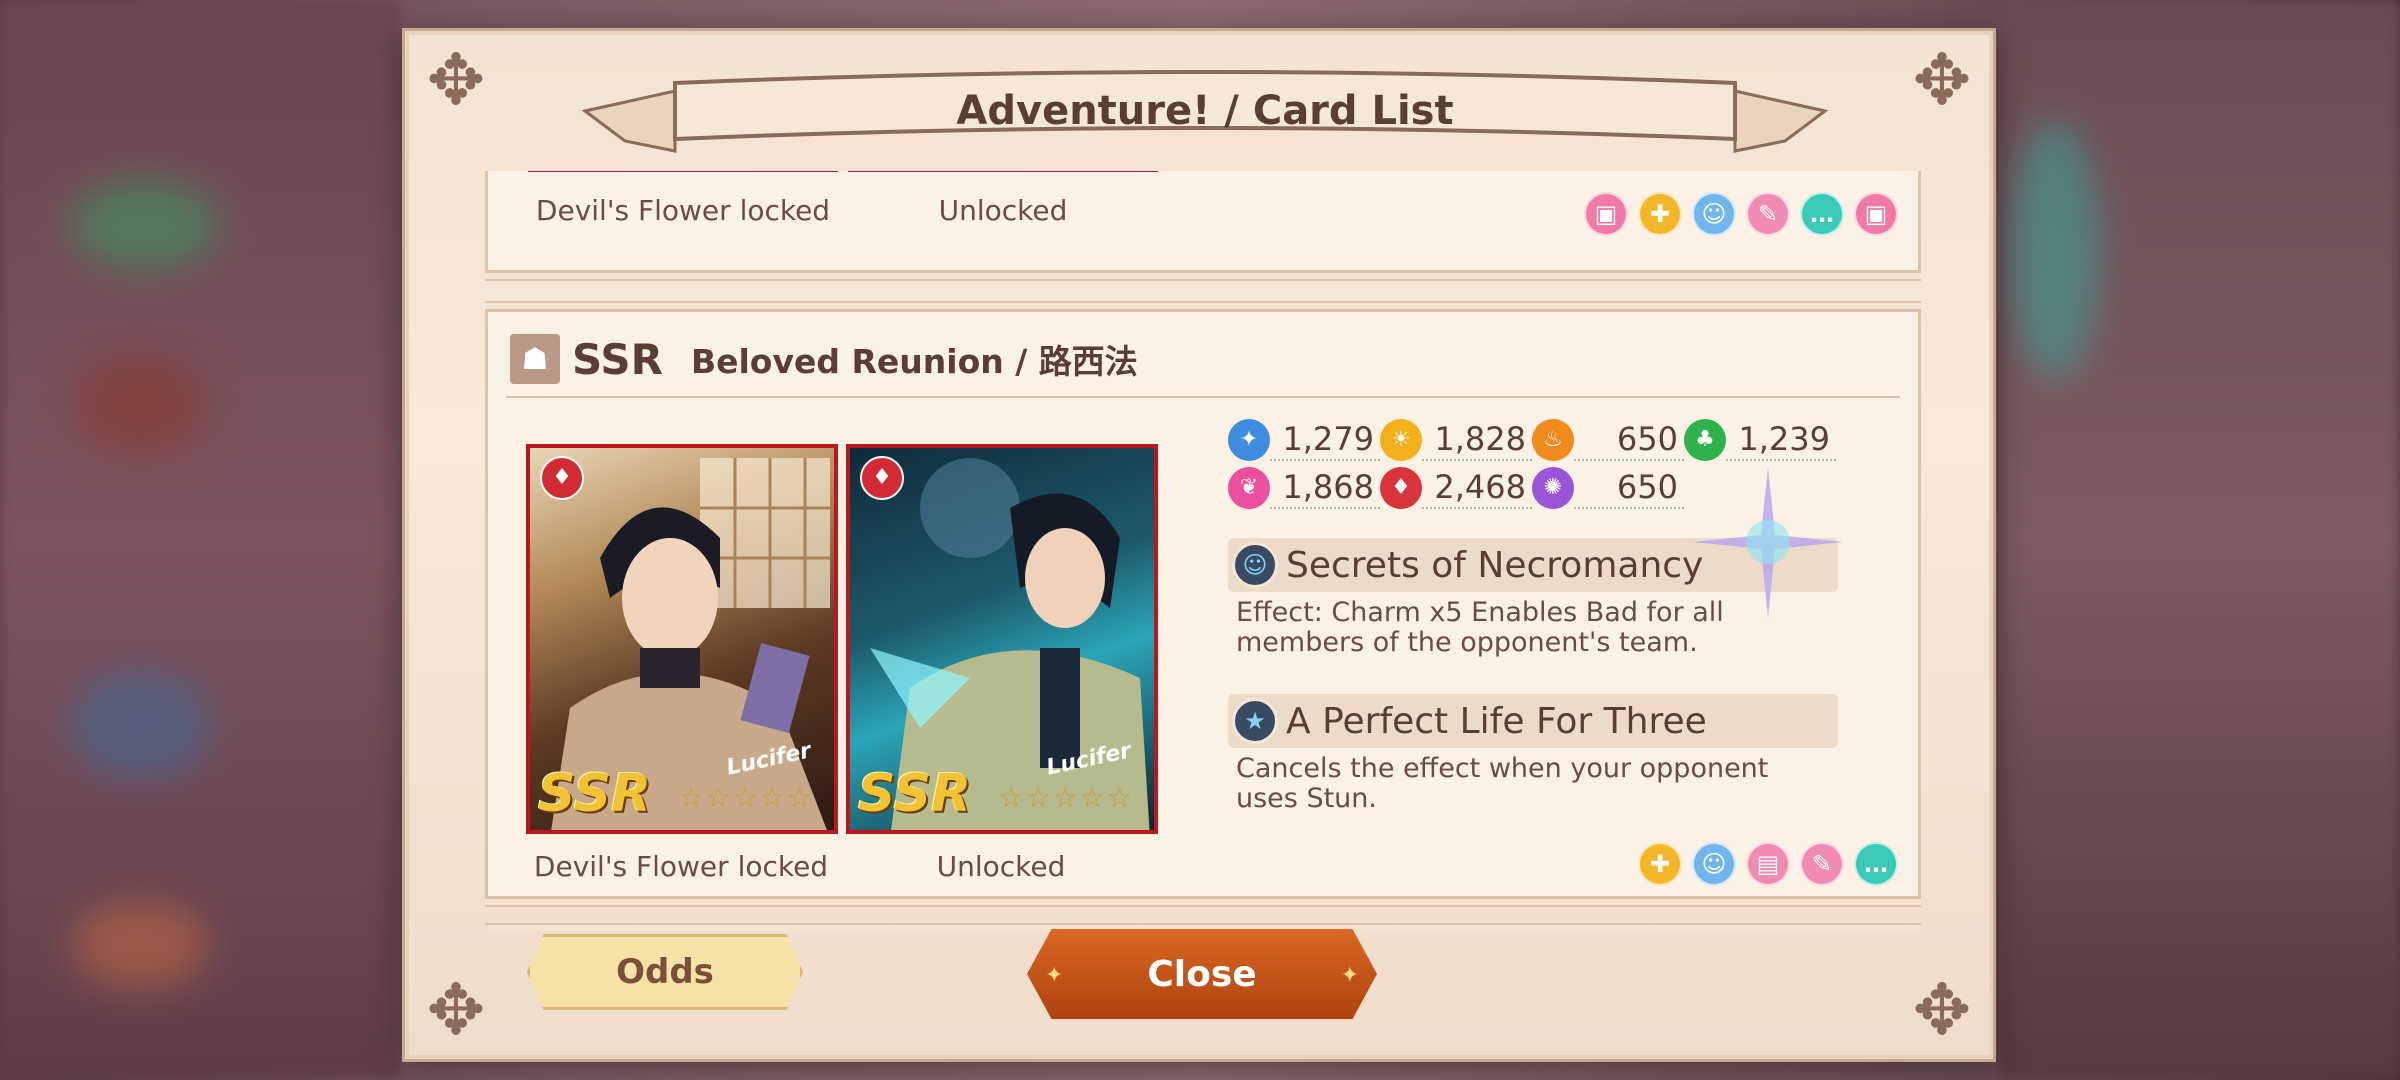 The width and height of the screenshot is (2400, 1080). Describe the element at coordinates (617, 359) in the screenshot. I see `rarity-label: SSR` at that location.